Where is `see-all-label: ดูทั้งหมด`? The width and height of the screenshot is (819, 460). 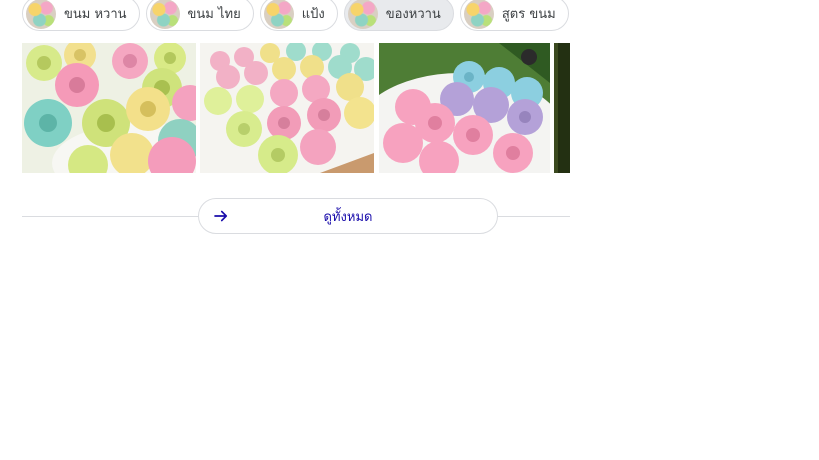
see-all-label: ดูทั้งหมด is located at coordinates (348, 217).